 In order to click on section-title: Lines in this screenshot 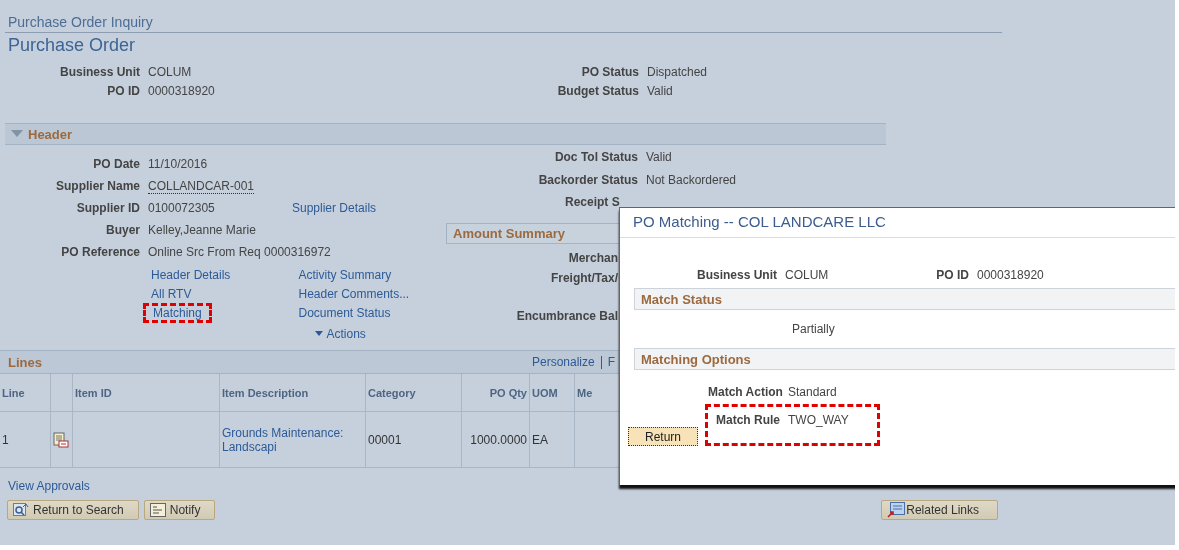, I will do `click(25, 362)`.